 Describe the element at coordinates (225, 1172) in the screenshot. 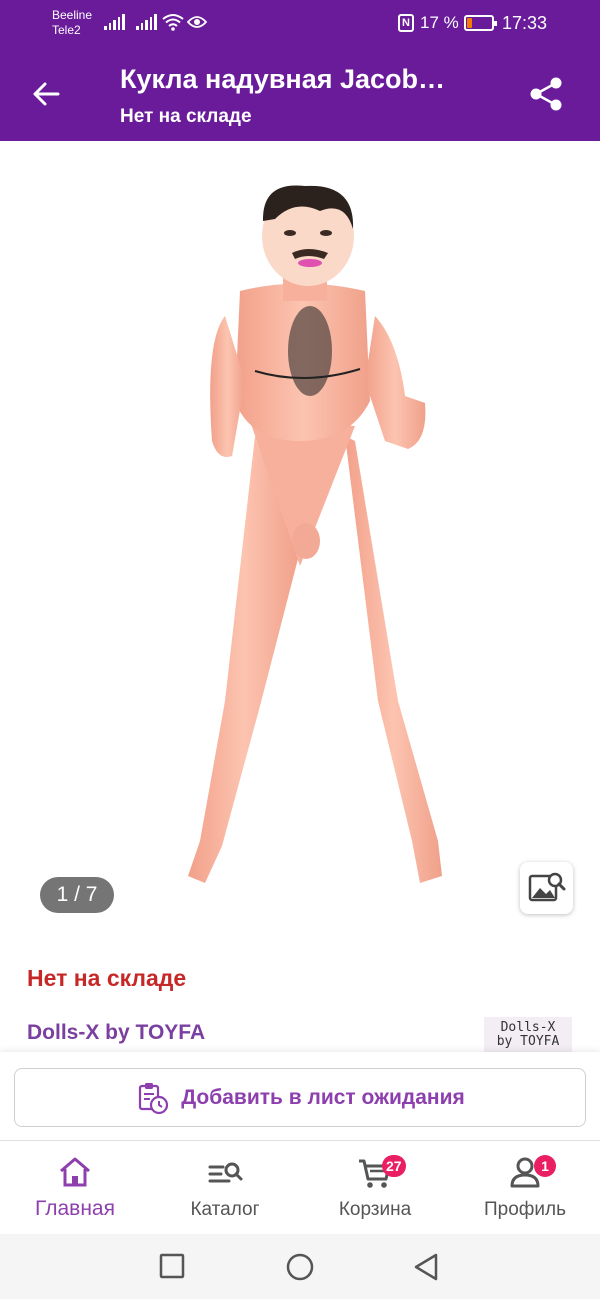

I see `catalog-search-icon` at that location.